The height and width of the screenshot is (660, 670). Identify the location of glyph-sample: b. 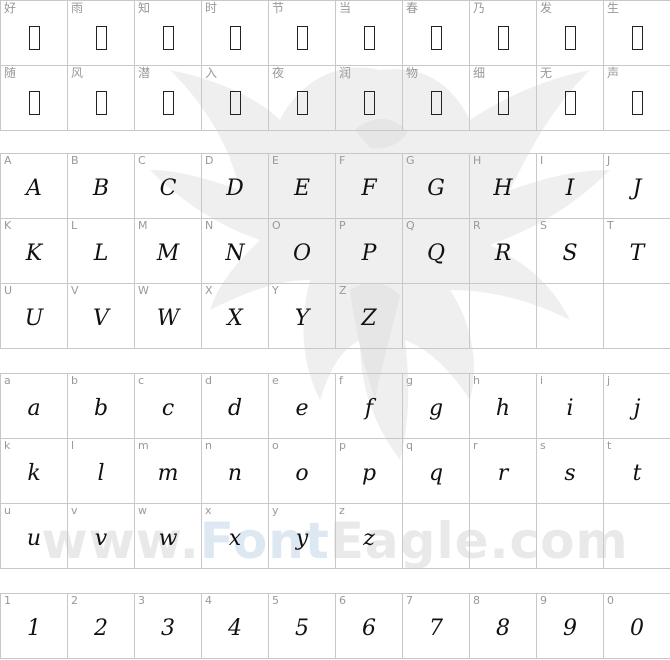
(101, 408).